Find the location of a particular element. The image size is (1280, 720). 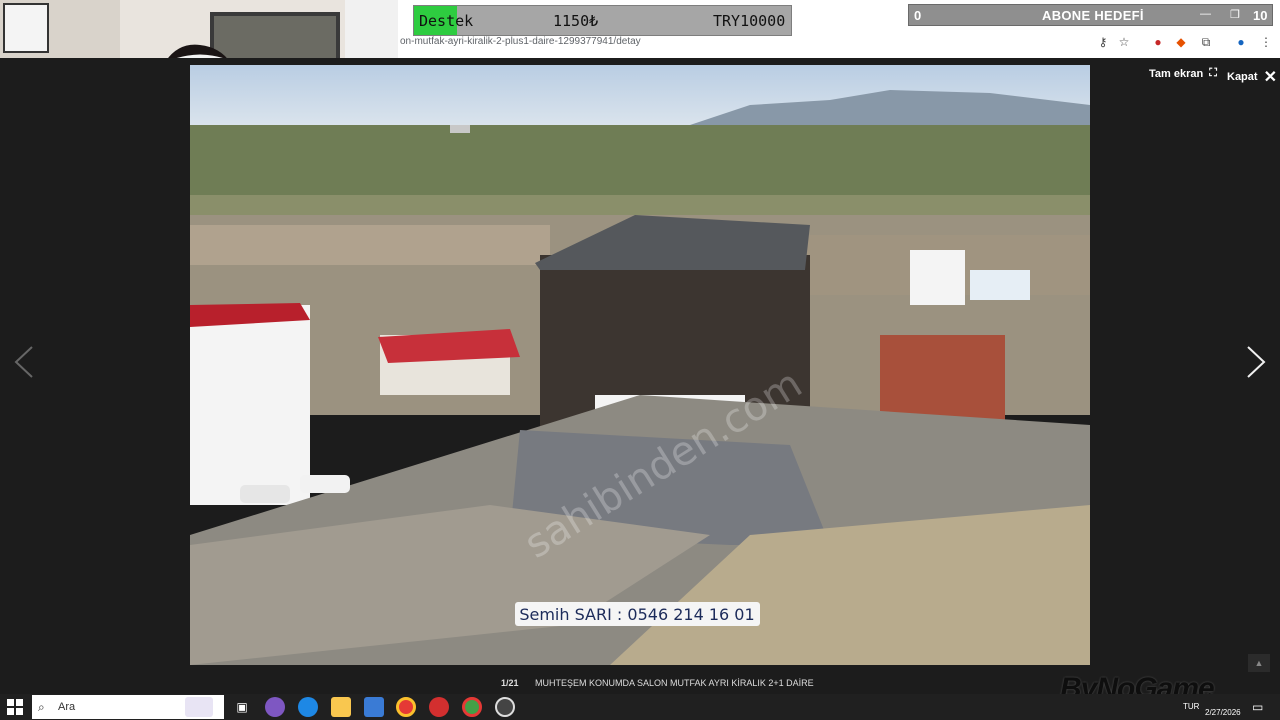

search-highlight-icon is located at coordinates (199, 707).